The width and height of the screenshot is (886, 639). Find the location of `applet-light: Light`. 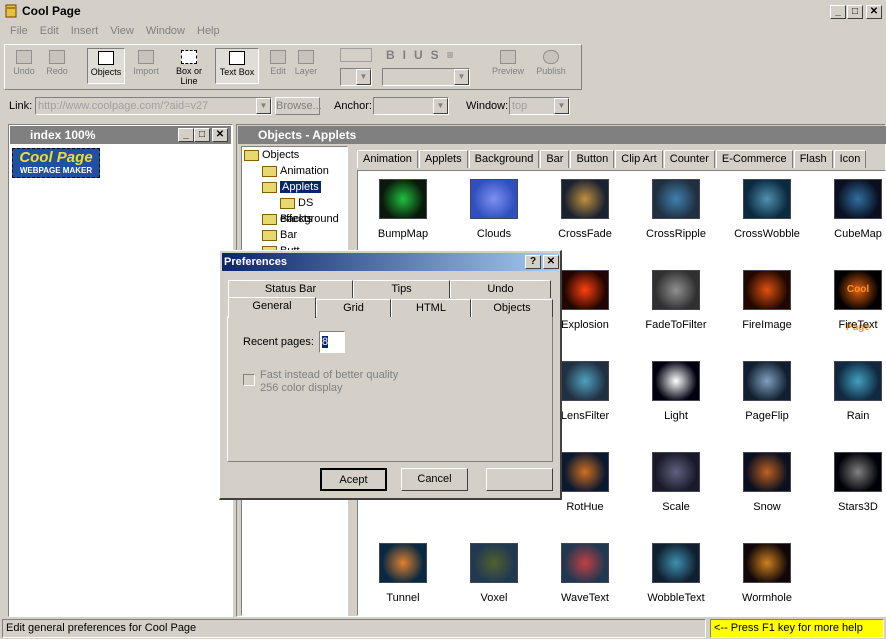

applet-light: Light is located at coordinates (676, 391).